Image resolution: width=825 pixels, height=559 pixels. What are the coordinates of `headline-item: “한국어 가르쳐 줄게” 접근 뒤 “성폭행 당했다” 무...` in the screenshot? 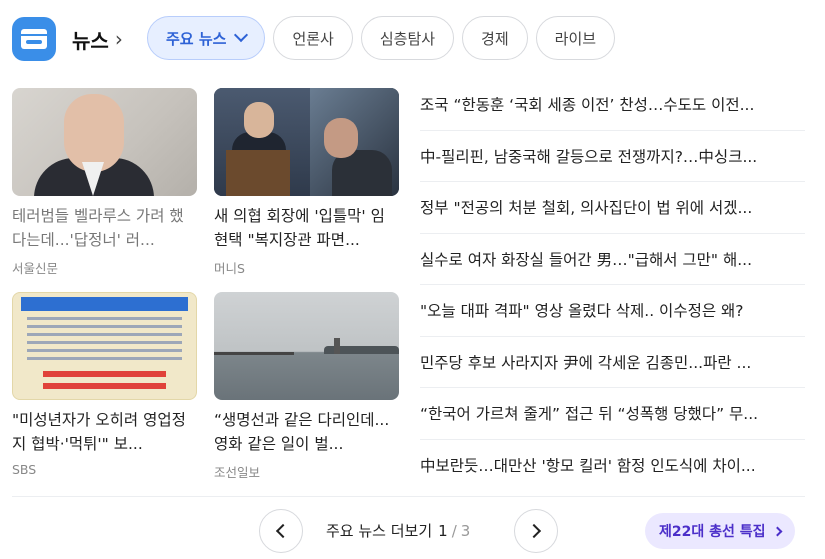 It's located at (612, 414).